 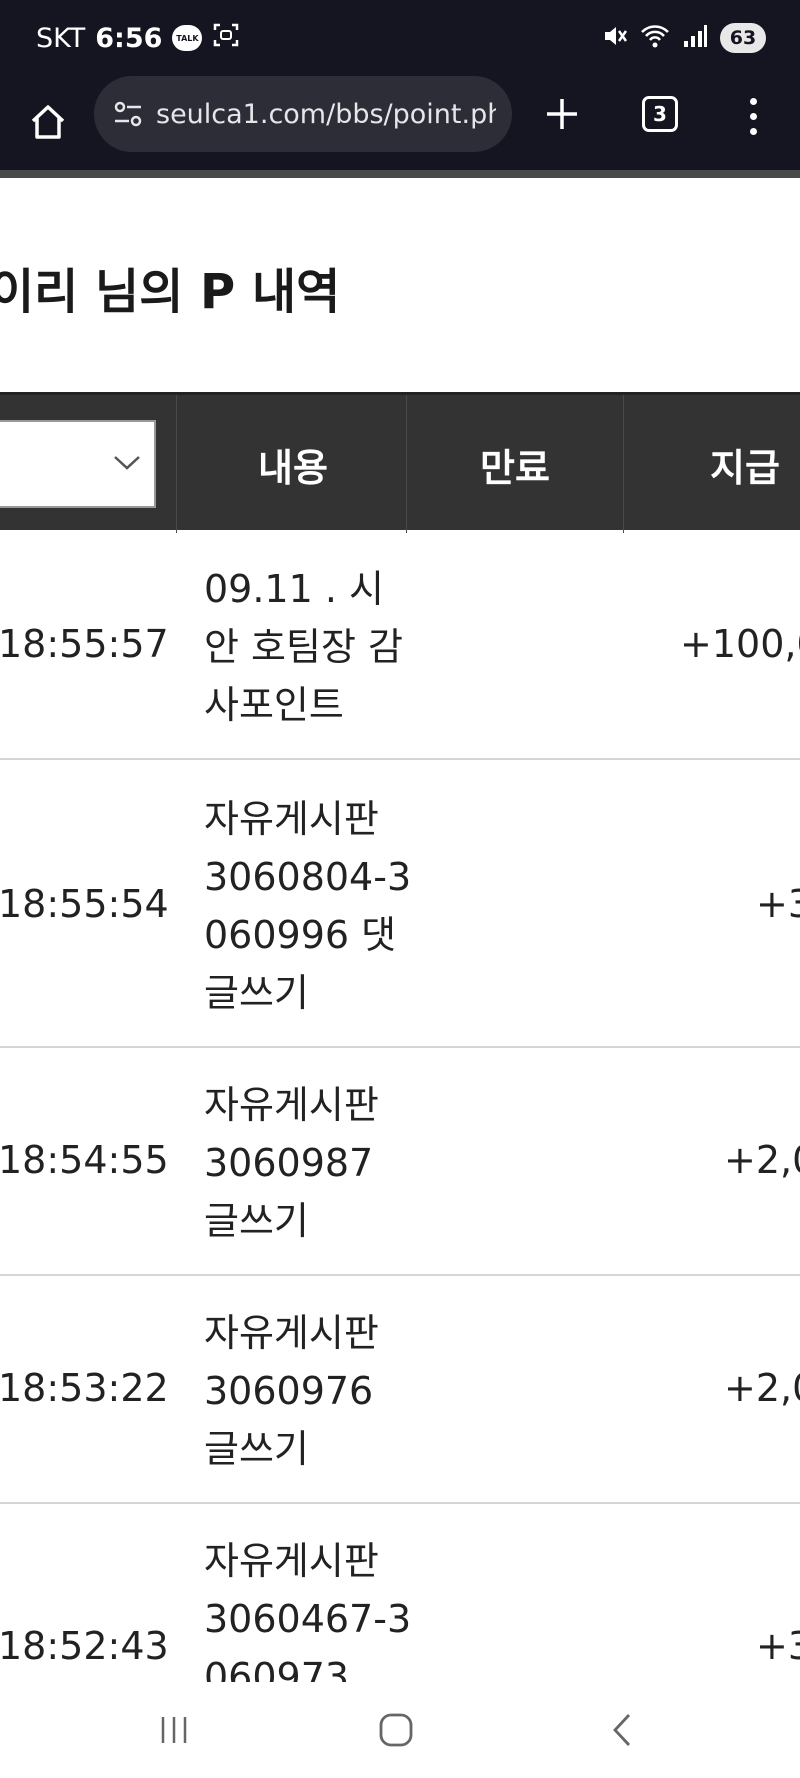 I want to click on home-circle-icon, so click(x=396, y=1730).